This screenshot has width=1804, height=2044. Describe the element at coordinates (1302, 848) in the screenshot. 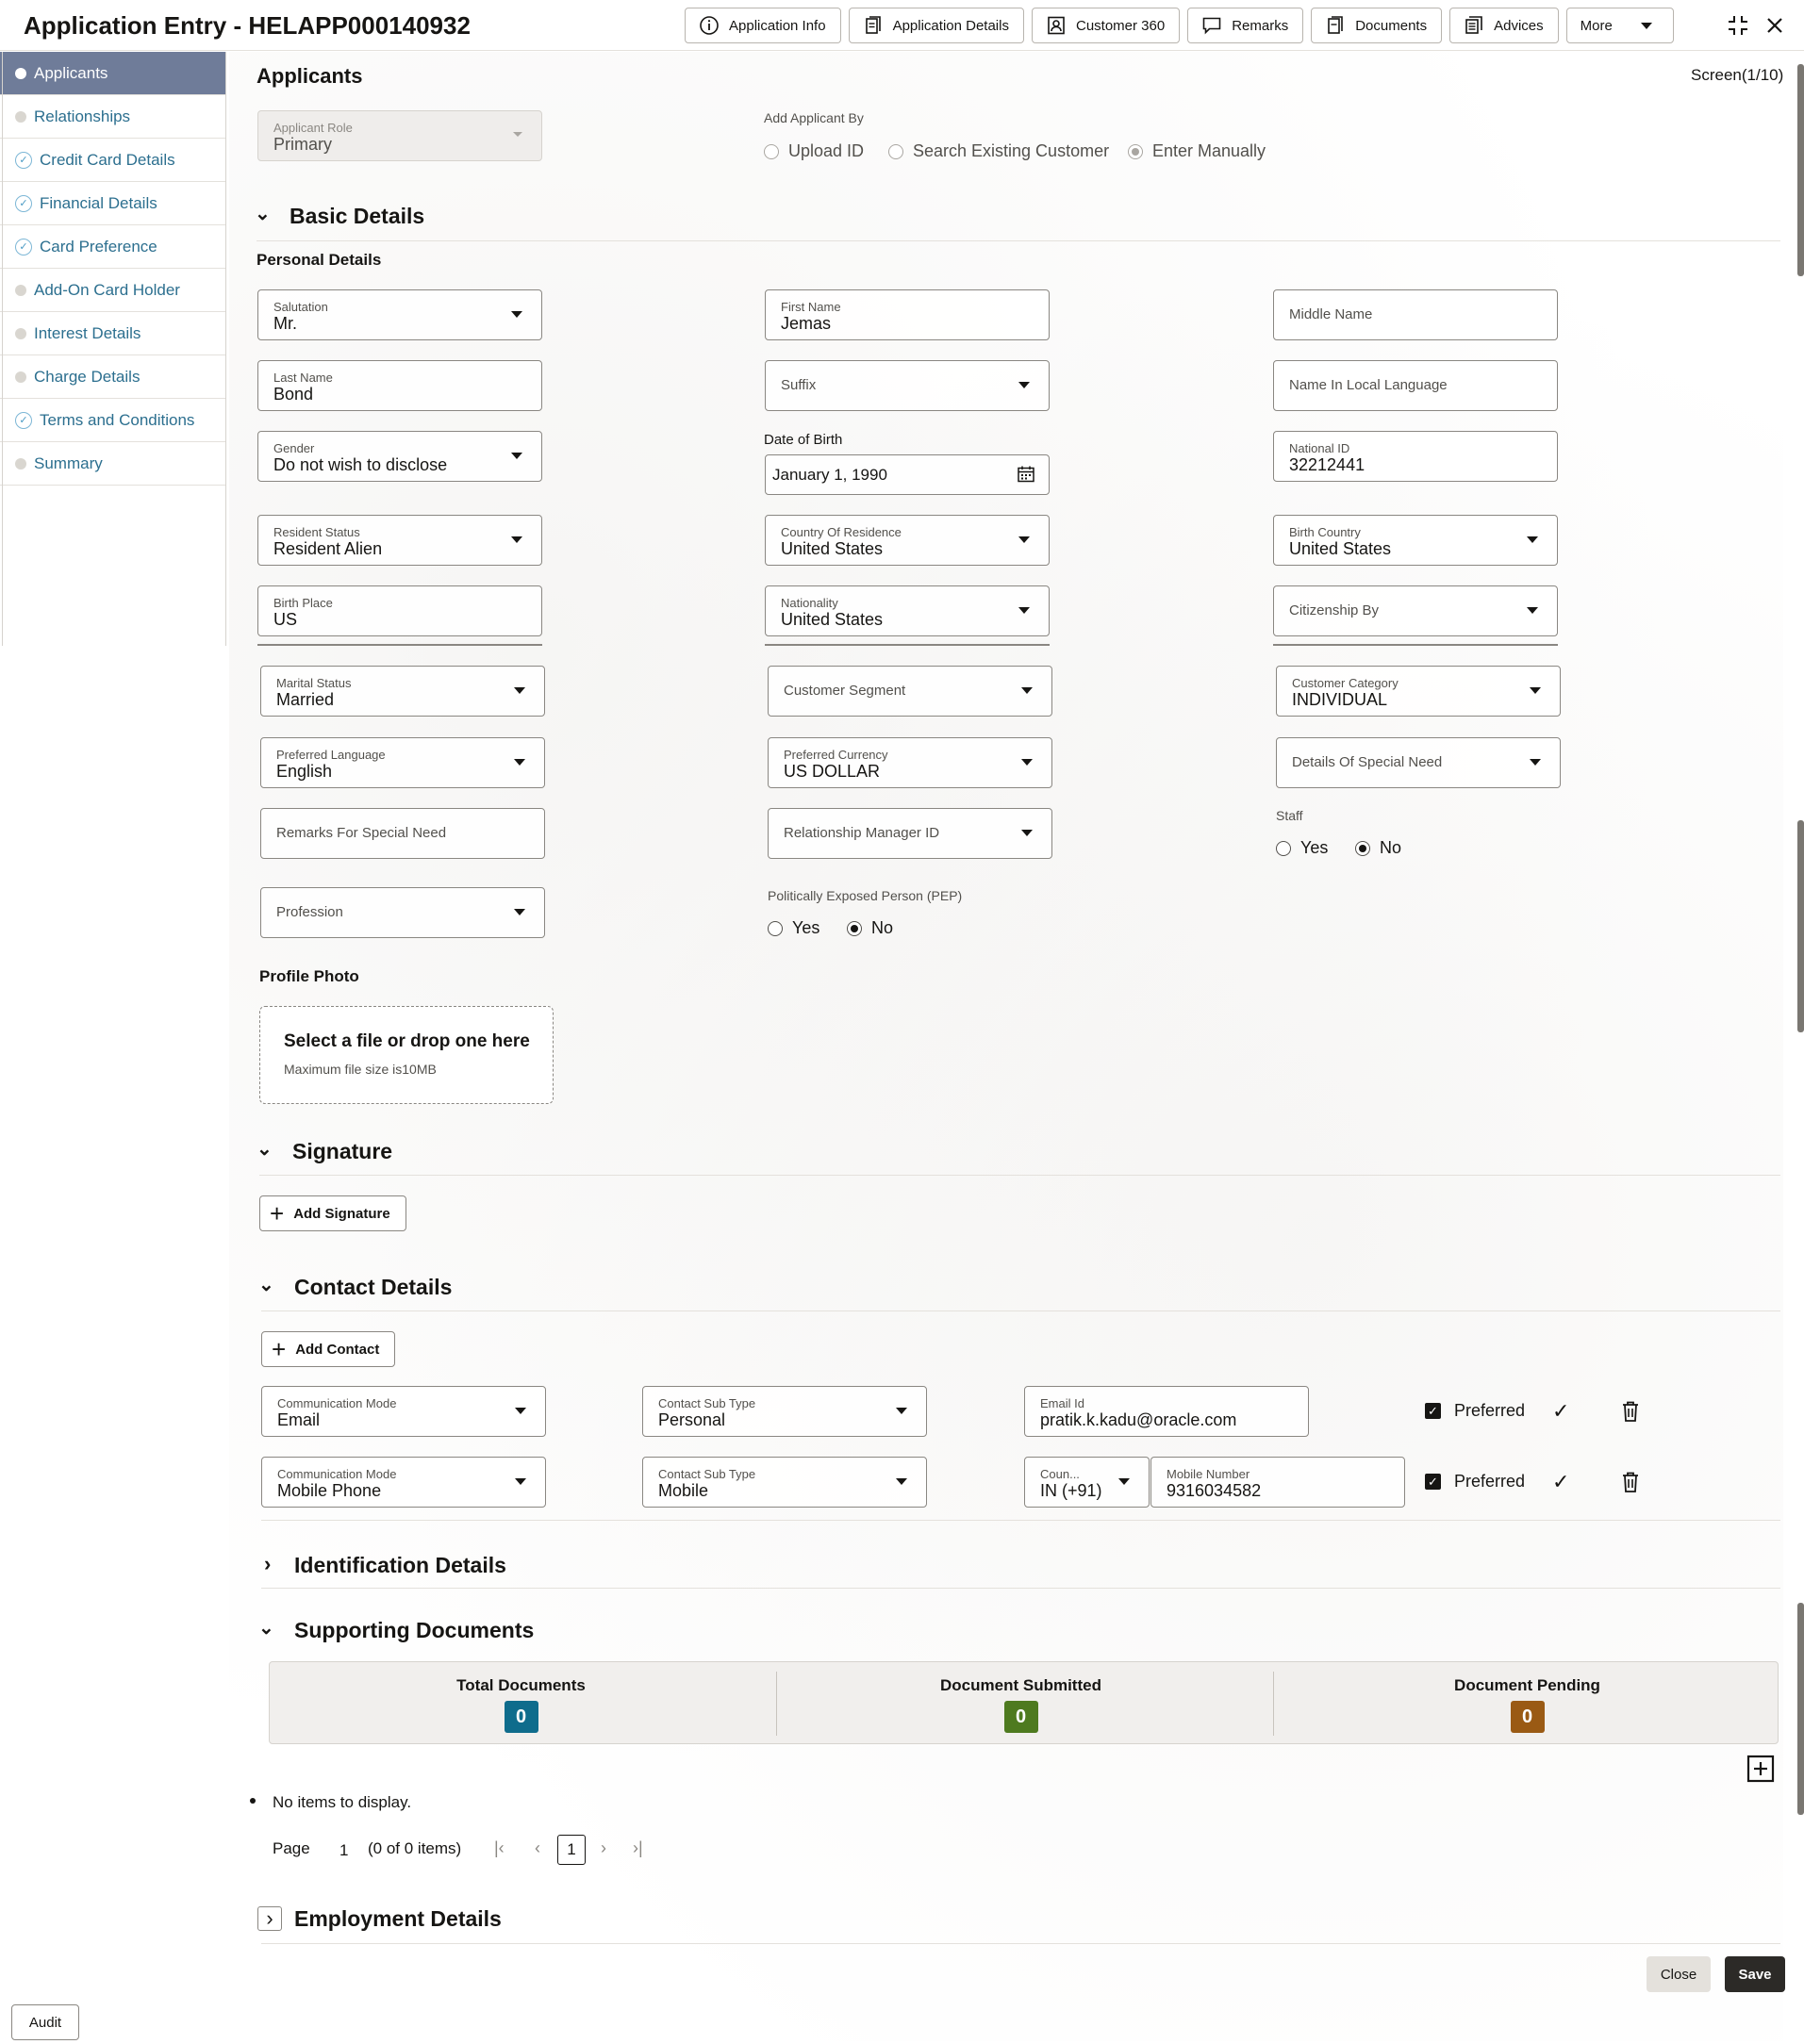

I see `radio-staff-yes: Yes` at that location.